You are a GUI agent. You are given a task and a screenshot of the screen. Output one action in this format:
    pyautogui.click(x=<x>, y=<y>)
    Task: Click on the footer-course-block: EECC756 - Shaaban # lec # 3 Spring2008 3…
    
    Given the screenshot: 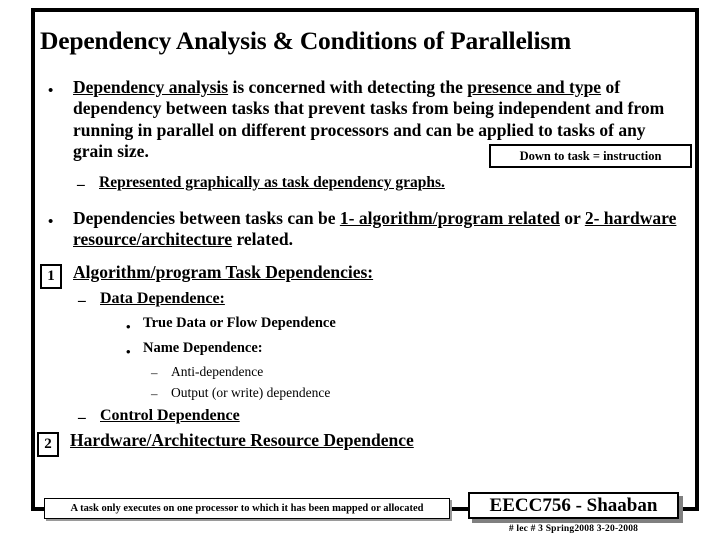 What is the action you would take?
    pyautogui.click(x=577, y=513)
    